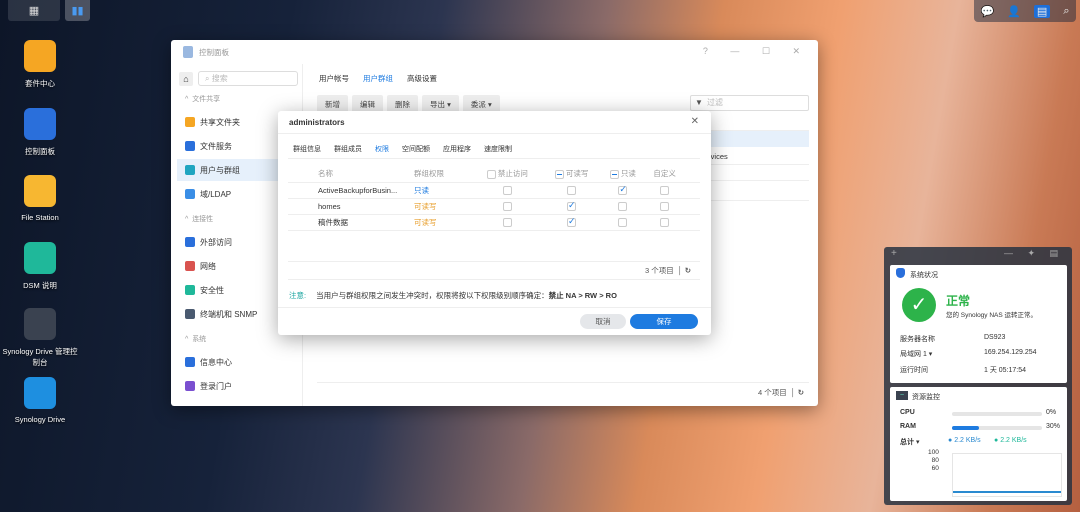  What do you see at coordinates (995, 337) in the screenshot?
I see `server-value: DS923` at bounding box center [995, 337].